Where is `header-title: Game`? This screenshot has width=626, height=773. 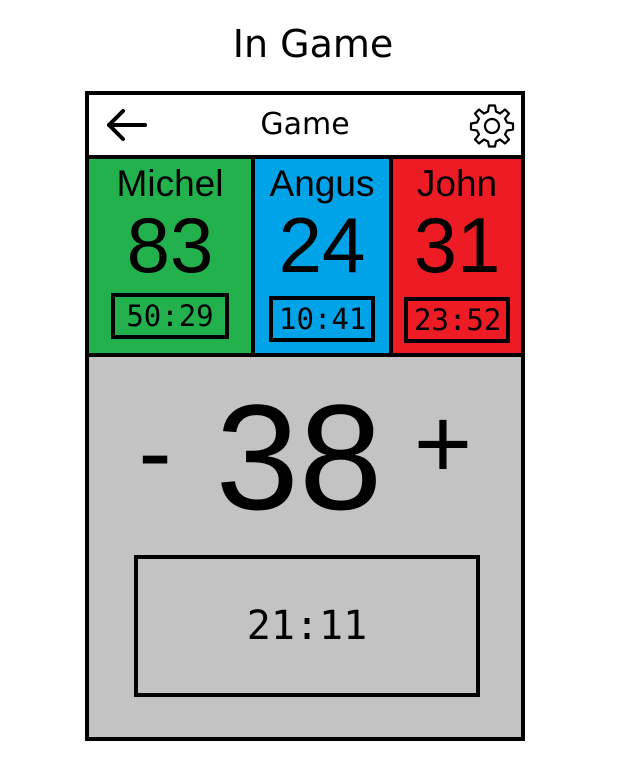 header-title: Game is located at coordinates (305, 124).